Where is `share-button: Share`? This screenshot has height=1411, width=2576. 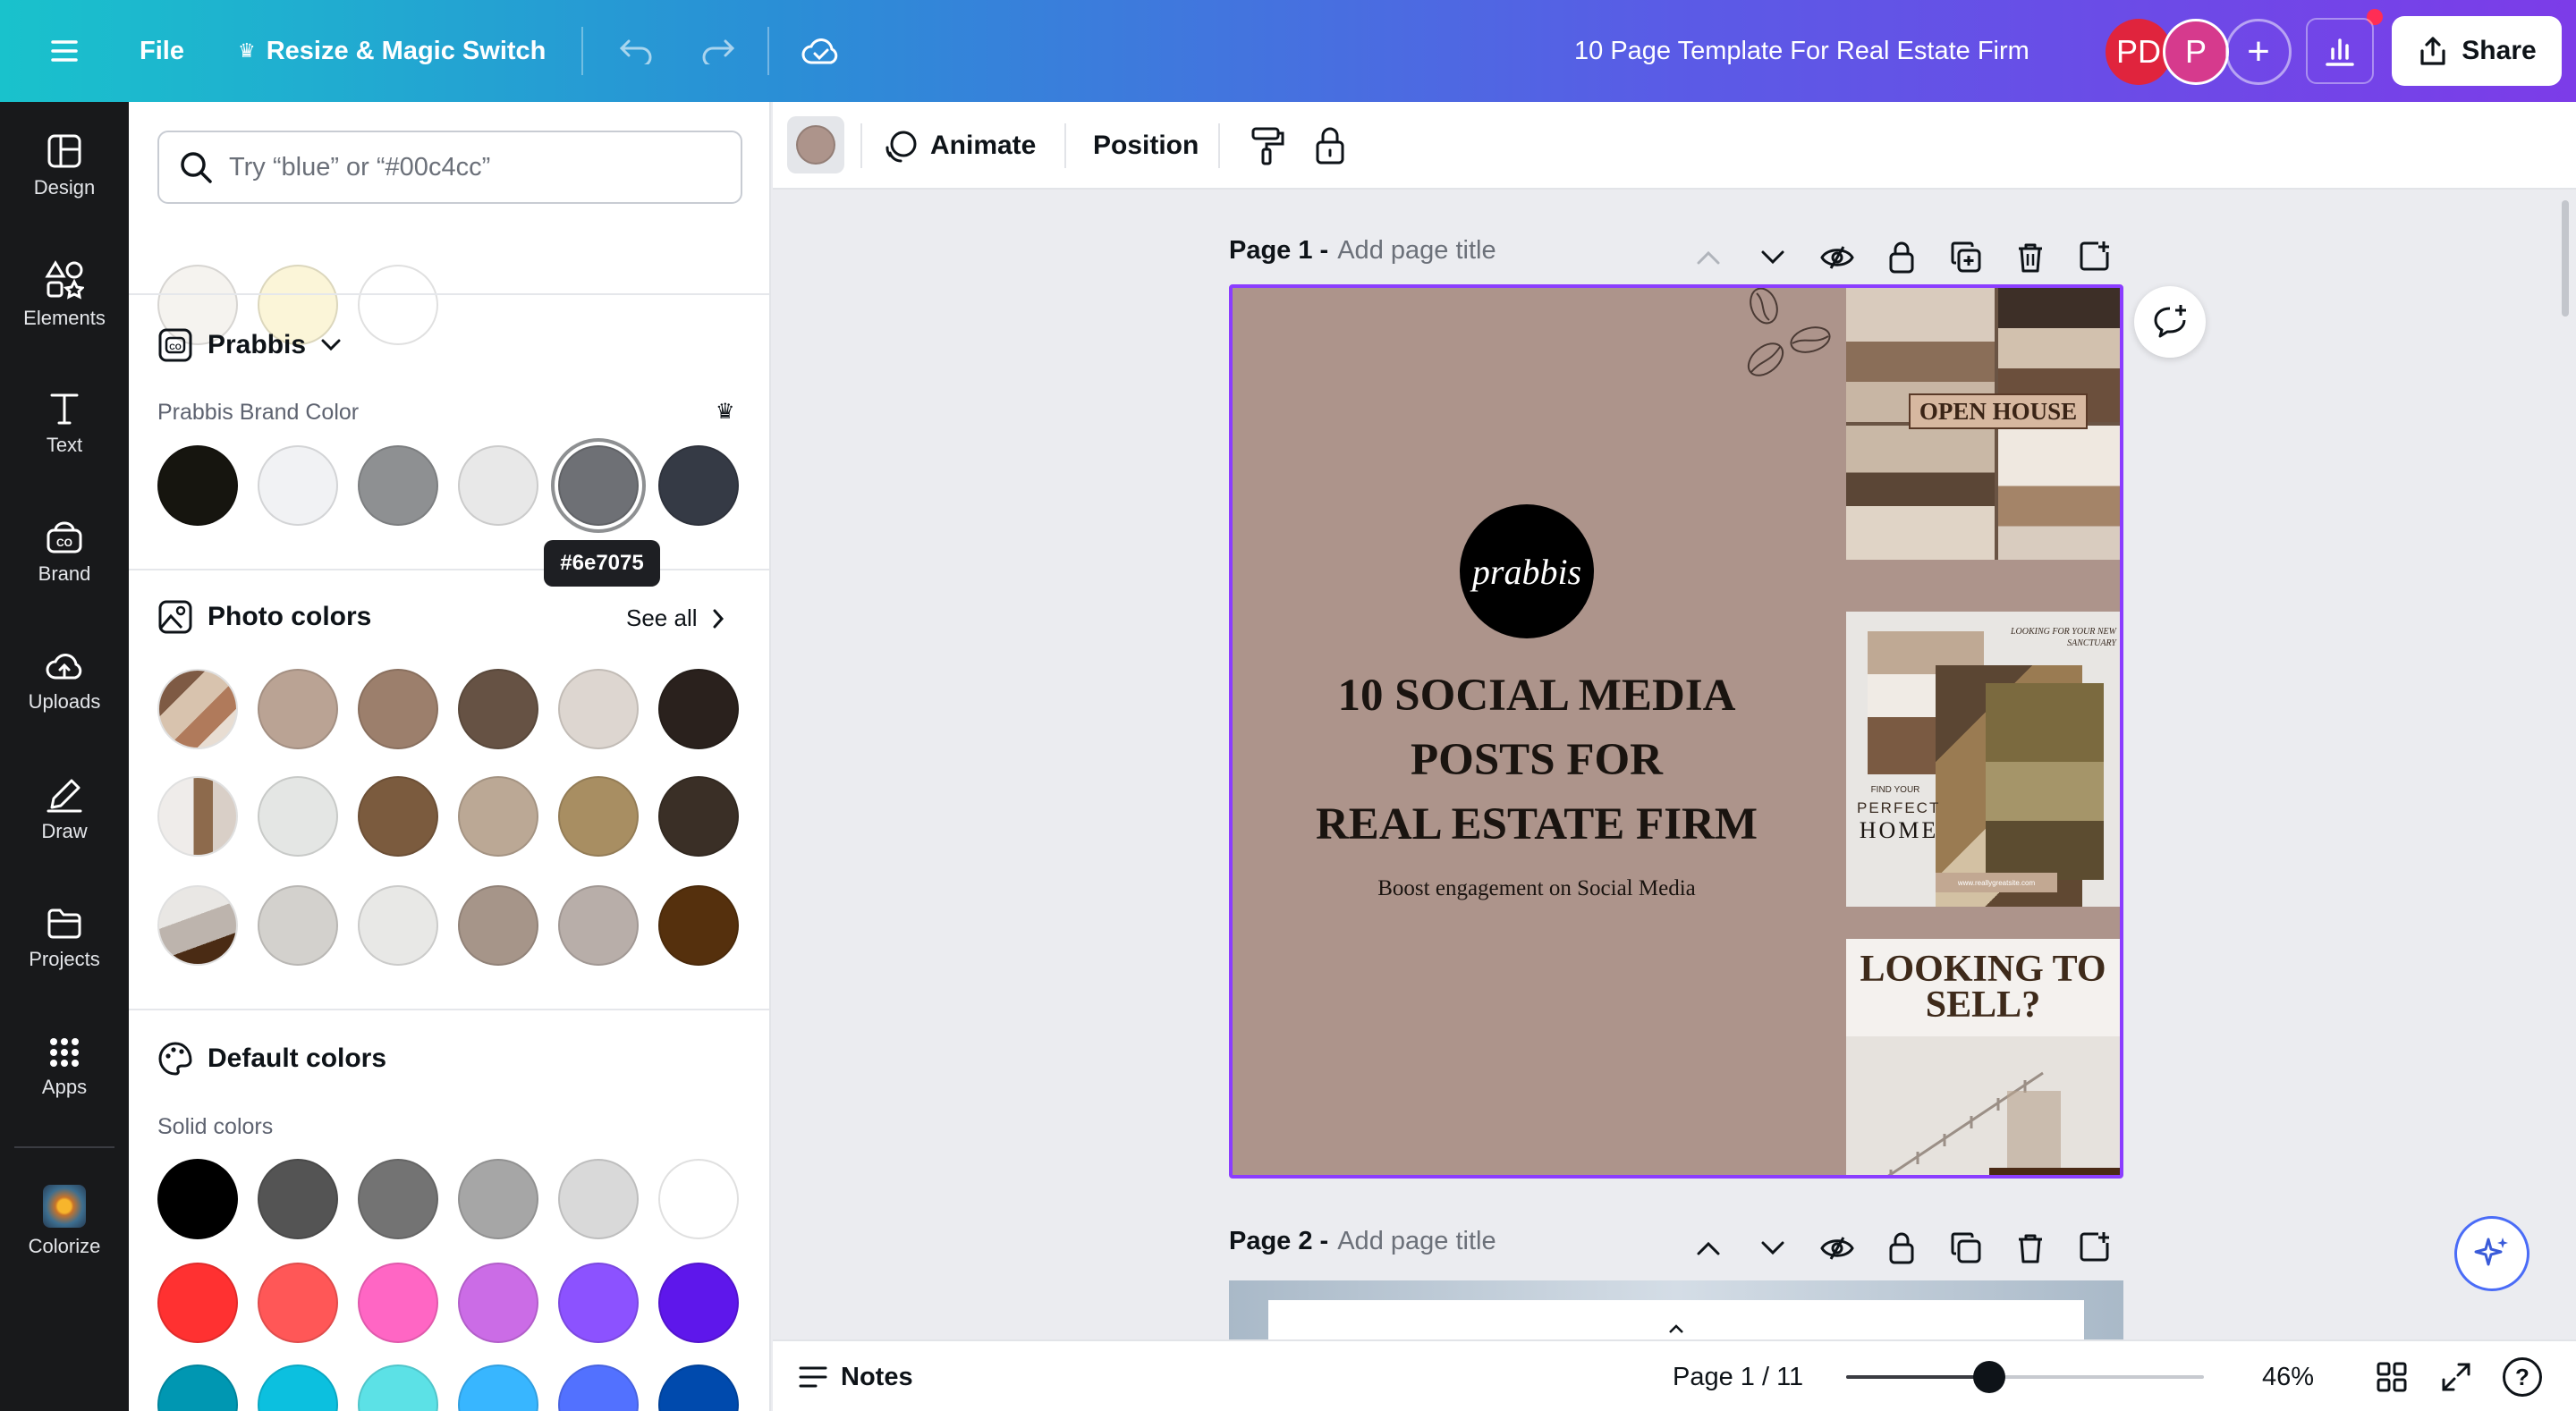
share-button: Share is located at coordinates (2477, 51).